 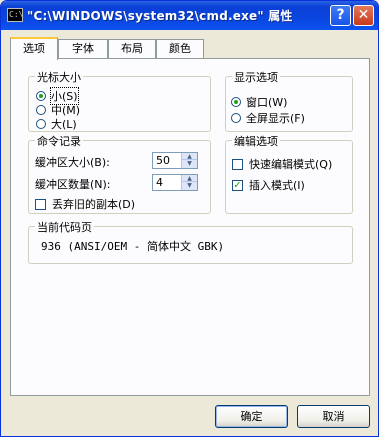 I want to click on radio-cursor-large: 大(L), so click(x=56, y=124).